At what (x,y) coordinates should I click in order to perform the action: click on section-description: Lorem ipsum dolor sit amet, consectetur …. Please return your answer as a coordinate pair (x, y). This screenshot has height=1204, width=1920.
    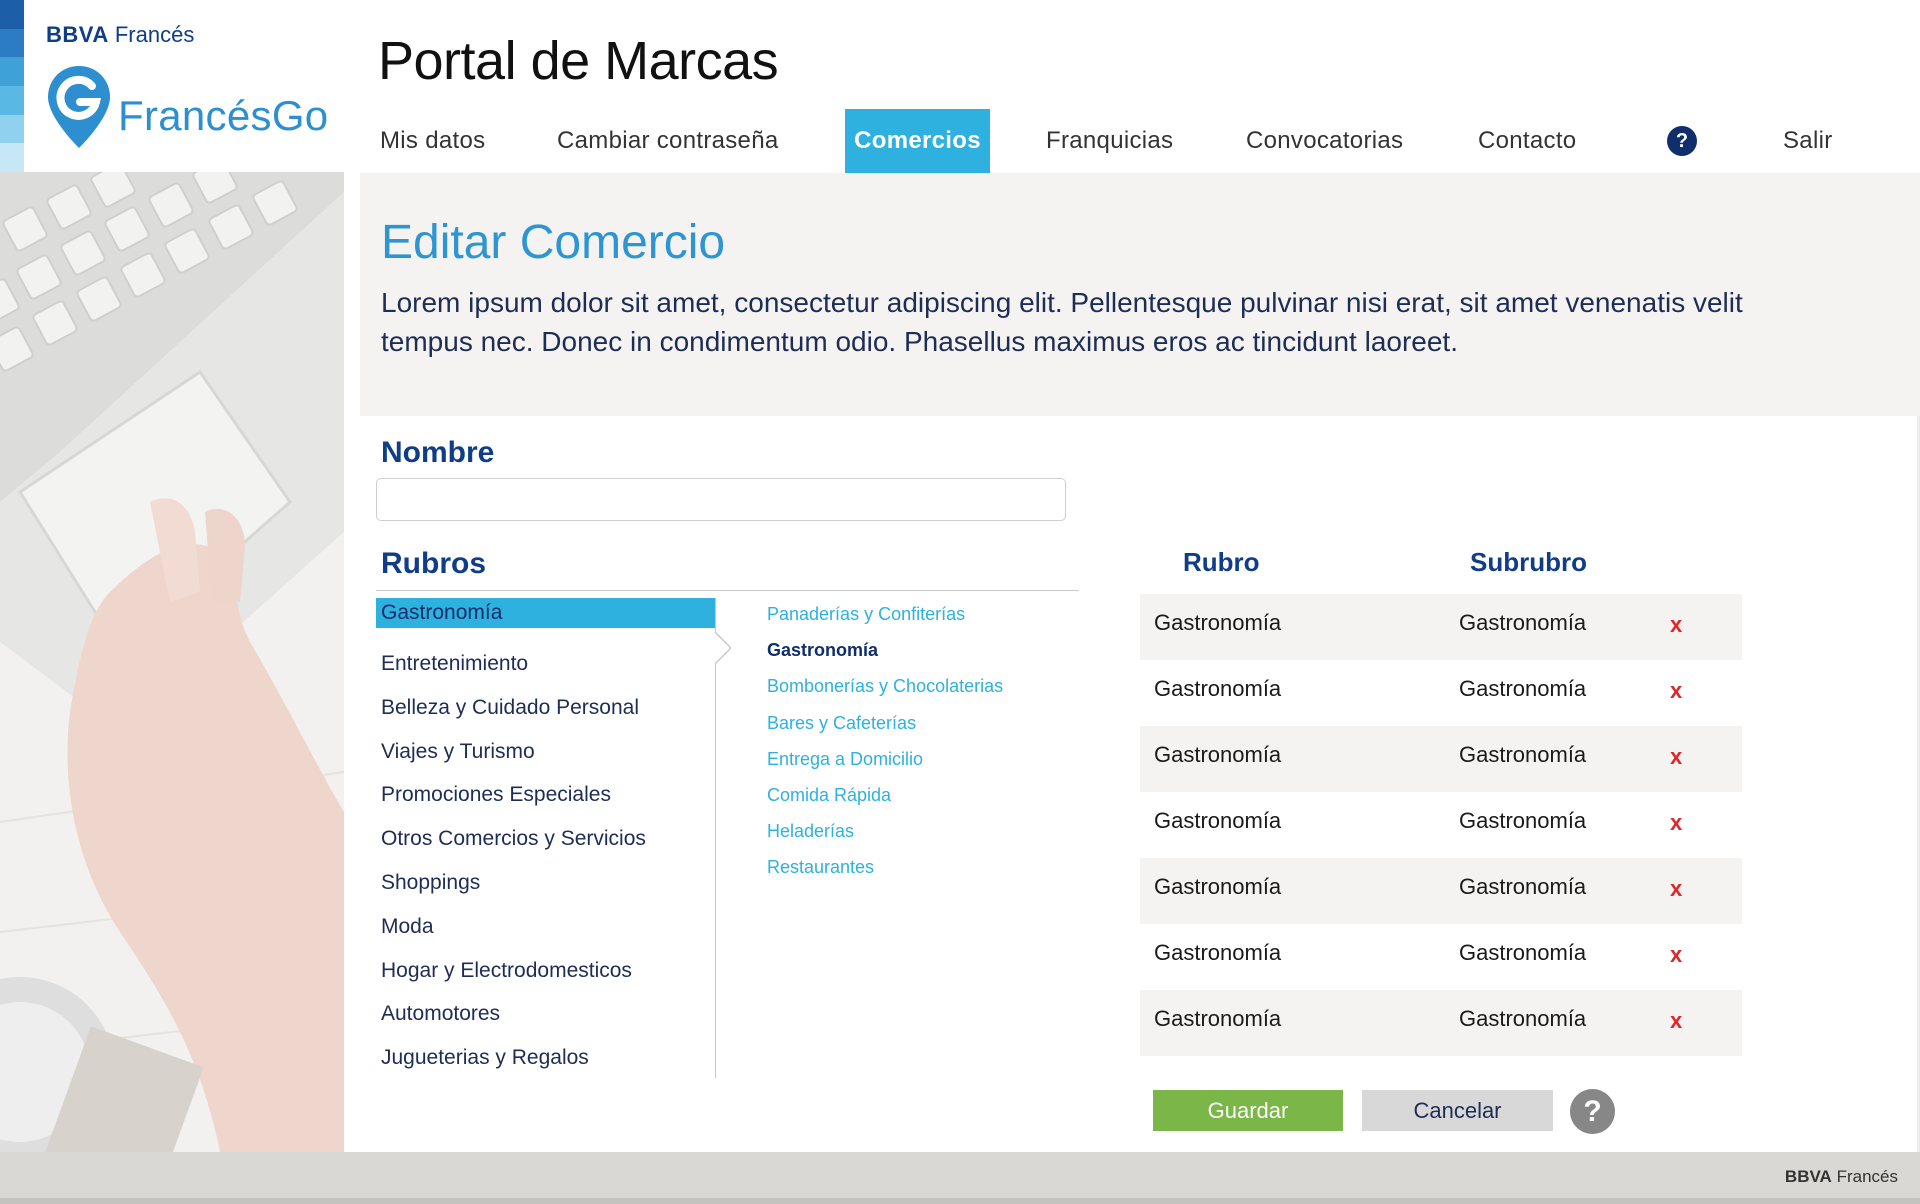
    Looking at the image, I should click on (1062, 322).